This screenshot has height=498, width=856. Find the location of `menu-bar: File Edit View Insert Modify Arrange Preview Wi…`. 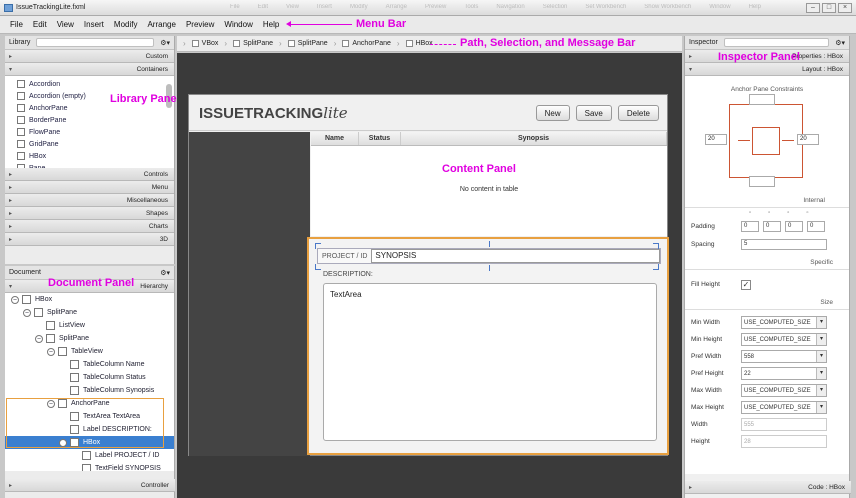

menu-bar: File Edit View Insert Modify Arrange Preview Wi… is located at coordinates (428, 25).